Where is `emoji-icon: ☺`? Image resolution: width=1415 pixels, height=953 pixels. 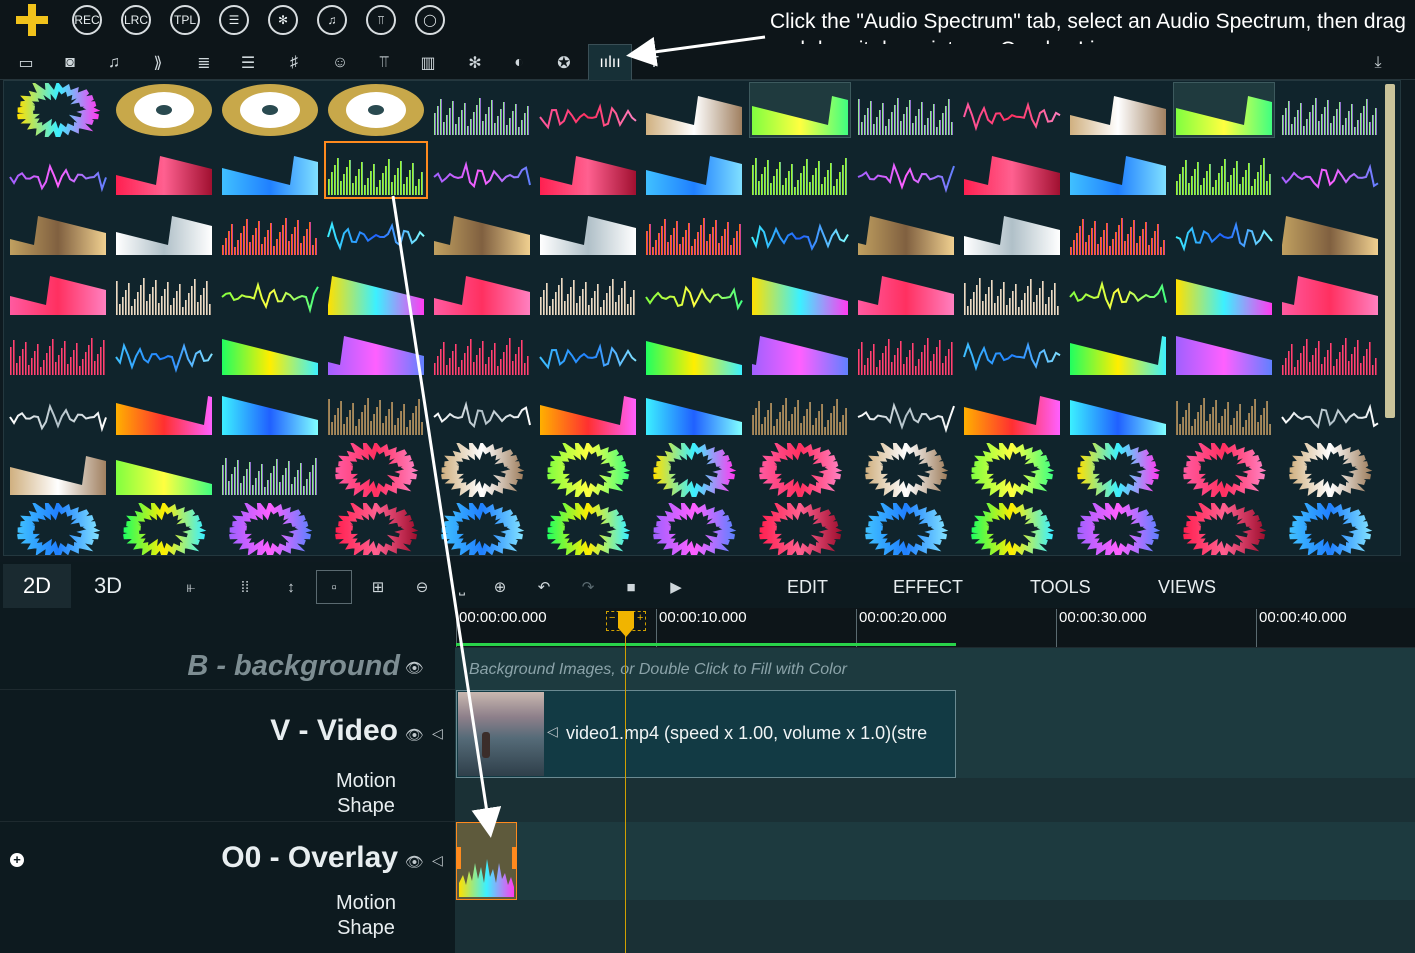 emoji-icon: ☺ is located at coordinates (340, 63).